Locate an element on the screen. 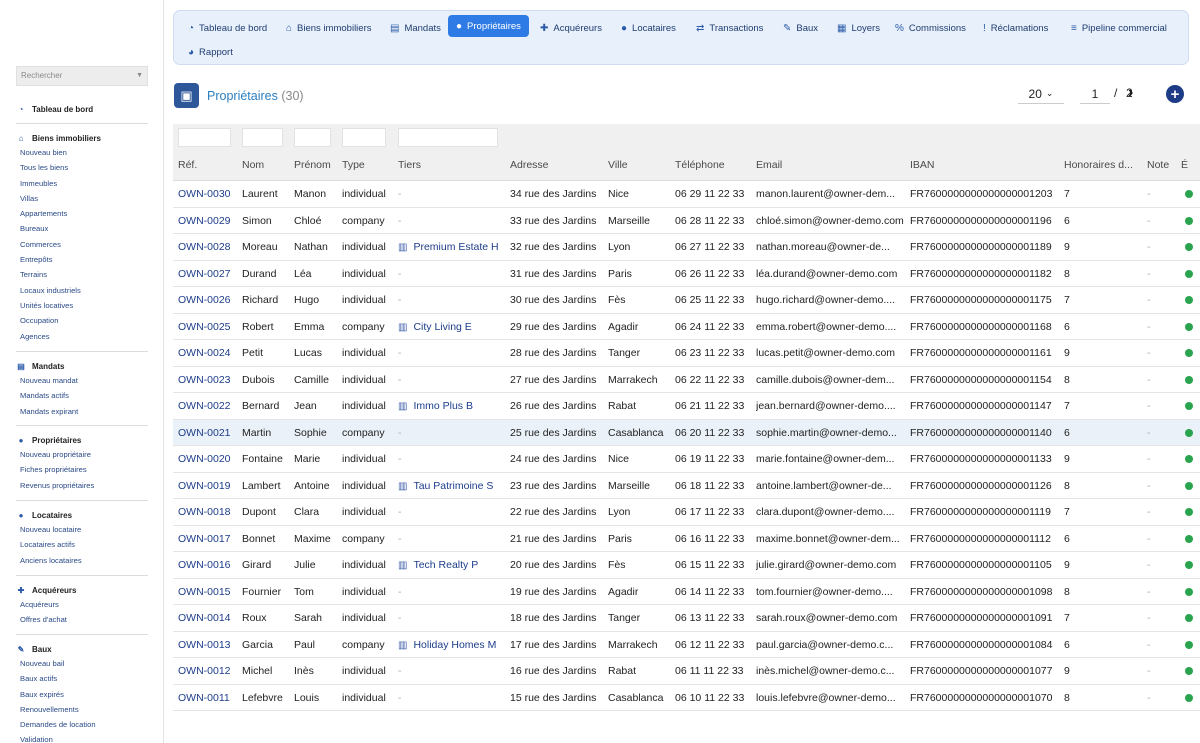 This screenshot has height=743, width=1200. cell-tiers: ▥ Immo Plus B is located at coordinates (452, 406).